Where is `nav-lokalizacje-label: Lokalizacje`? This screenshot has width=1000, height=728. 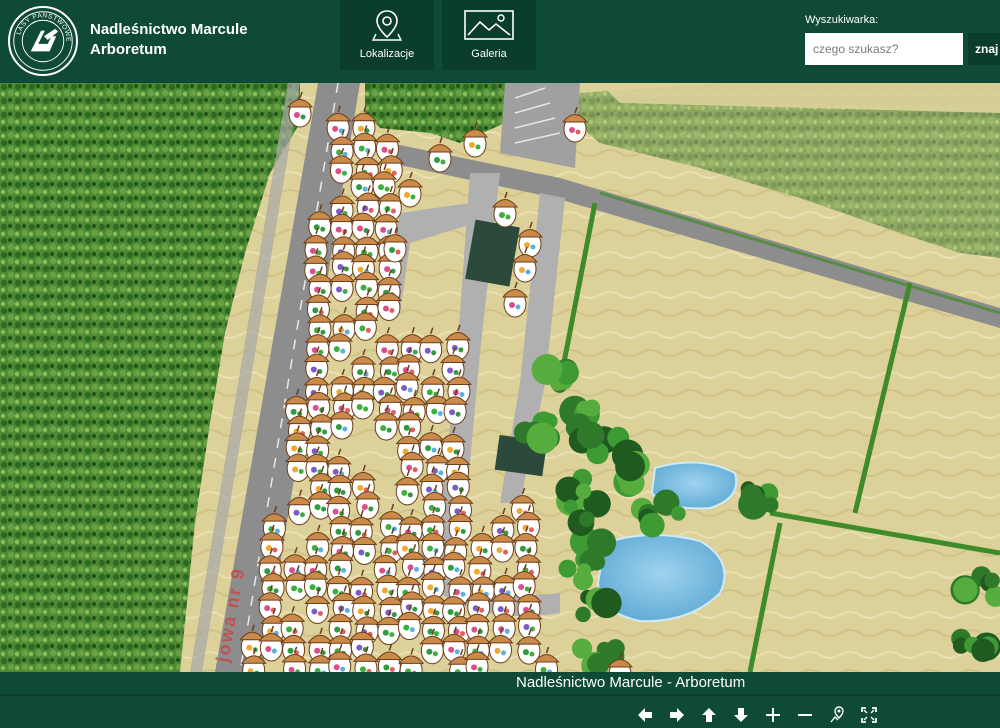 nav-lokalizacje-label: Lokalizacje is located at coordinates (387, 54).